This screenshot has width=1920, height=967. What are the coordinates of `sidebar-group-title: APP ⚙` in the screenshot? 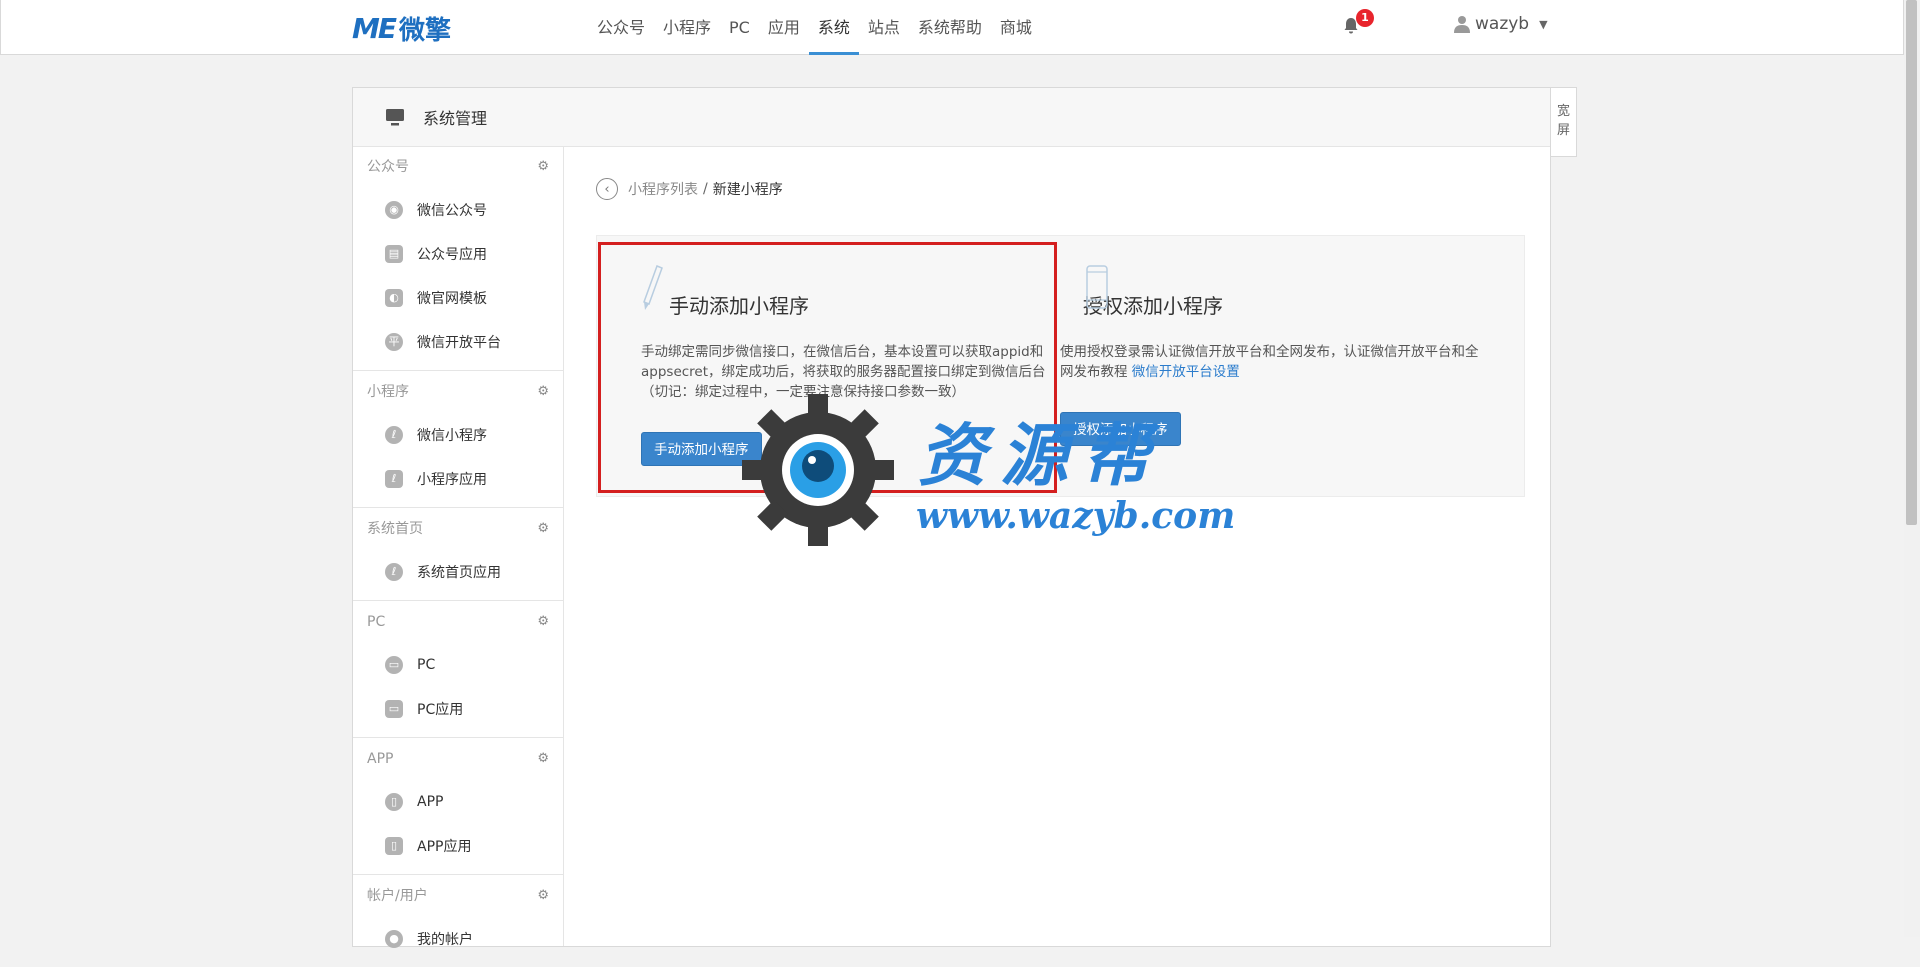 It's located at (458, 759).